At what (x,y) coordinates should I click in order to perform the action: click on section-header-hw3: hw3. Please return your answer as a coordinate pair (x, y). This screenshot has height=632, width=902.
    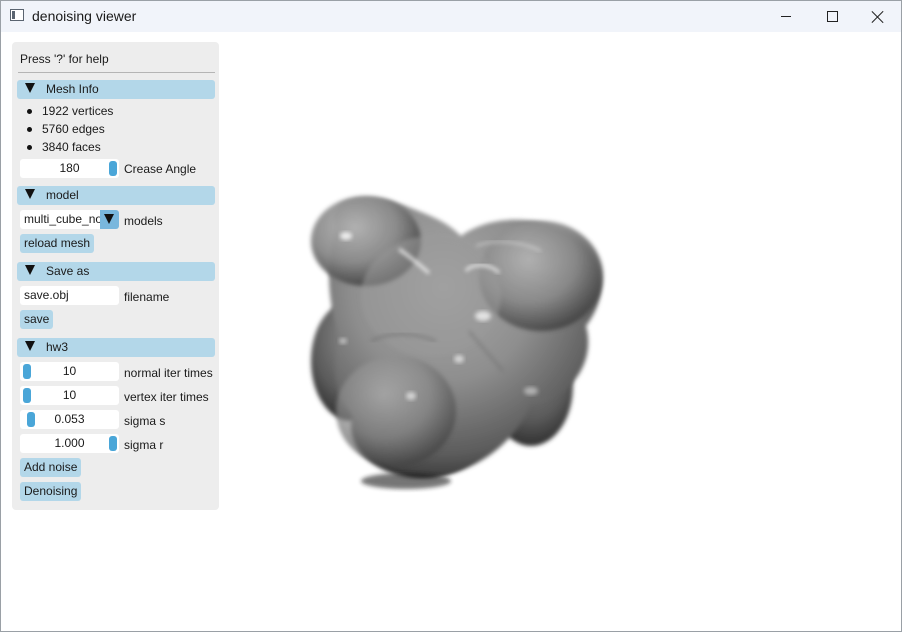
    Looking at the image, I should click on (116, 347).